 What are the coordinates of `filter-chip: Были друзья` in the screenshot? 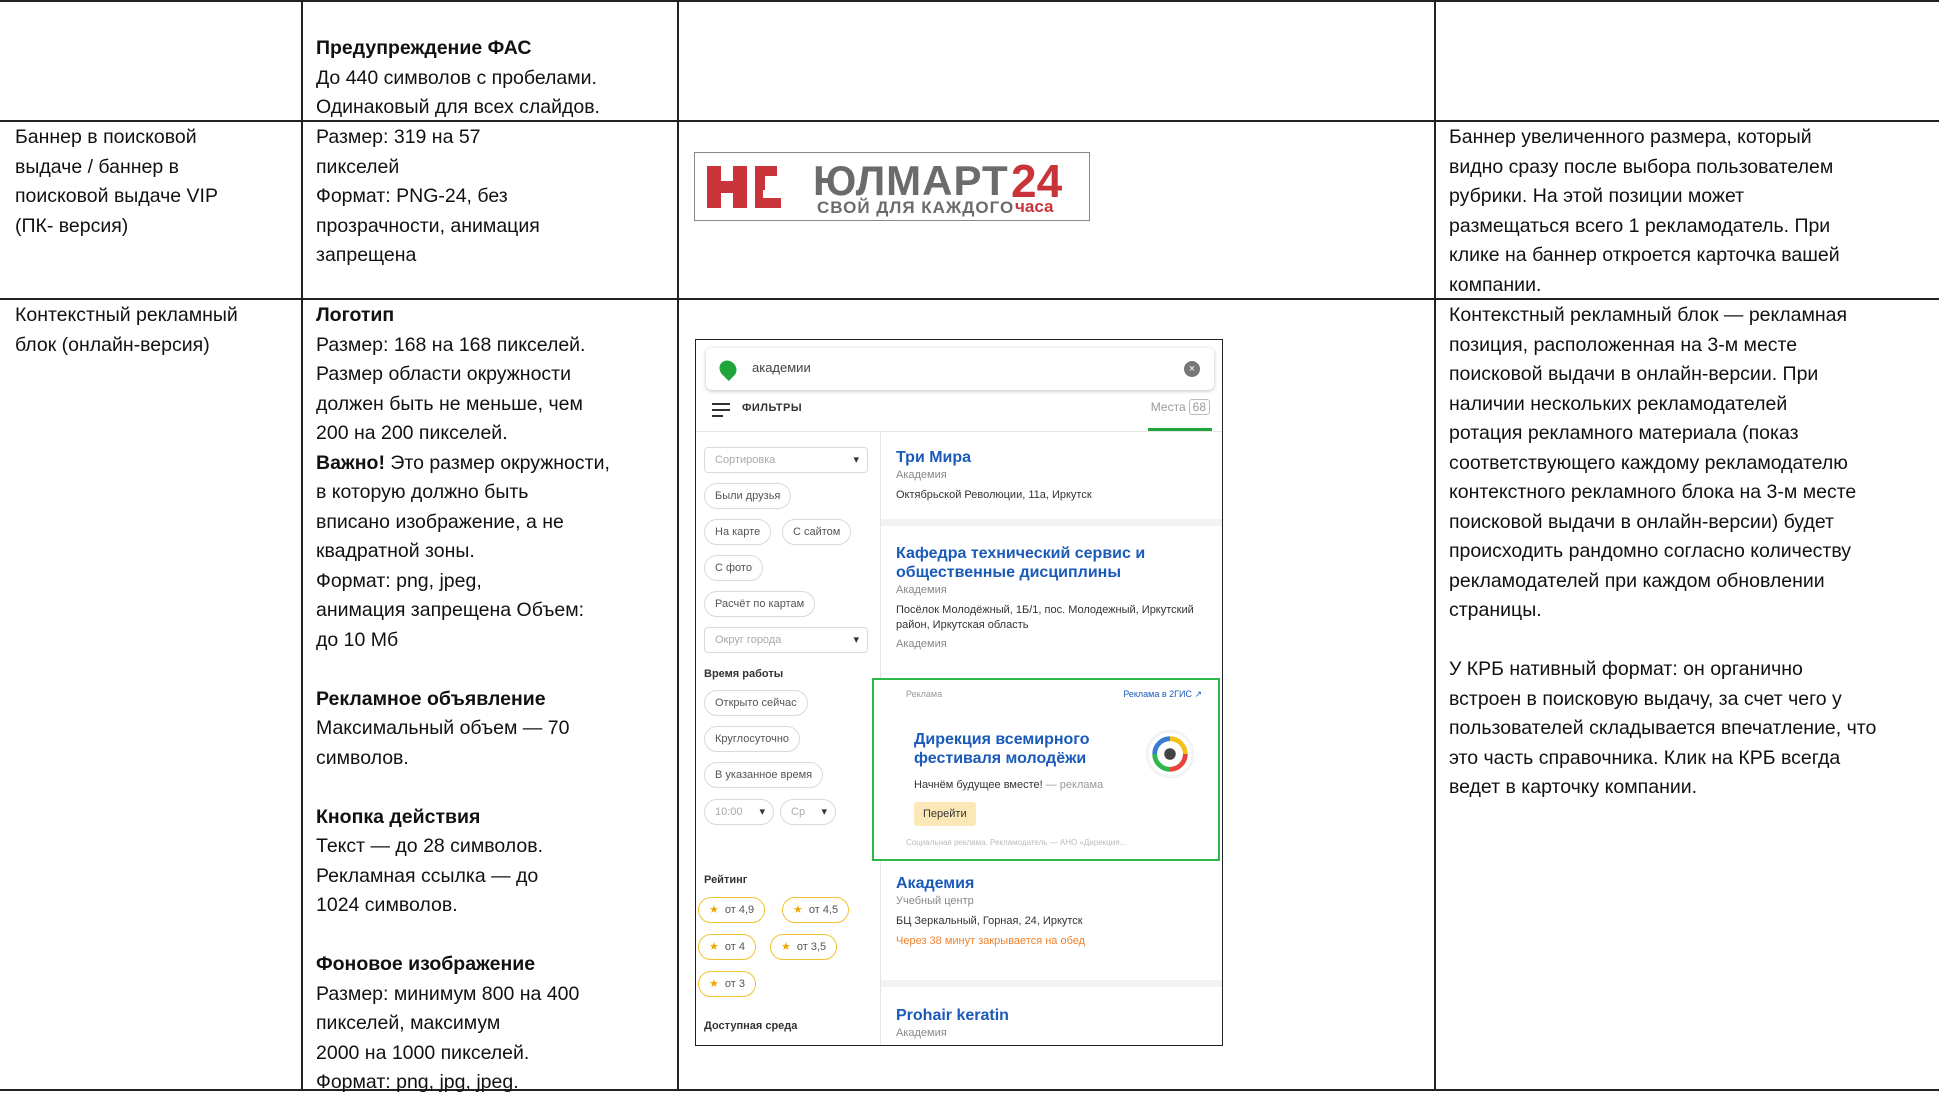 It's located at (748, 496).